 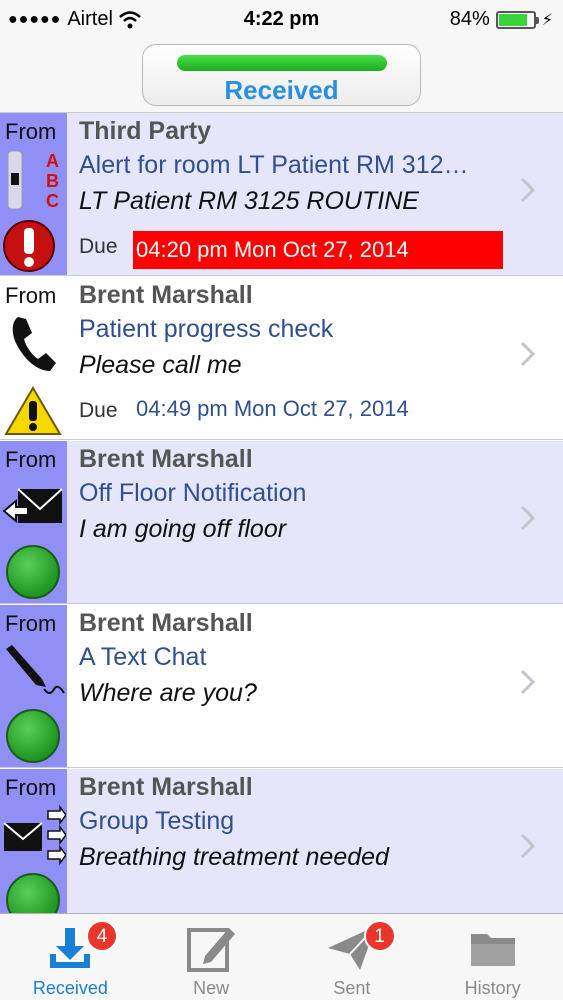 I want to click on sent-count-badge: 1, so click(x=379, y=936).